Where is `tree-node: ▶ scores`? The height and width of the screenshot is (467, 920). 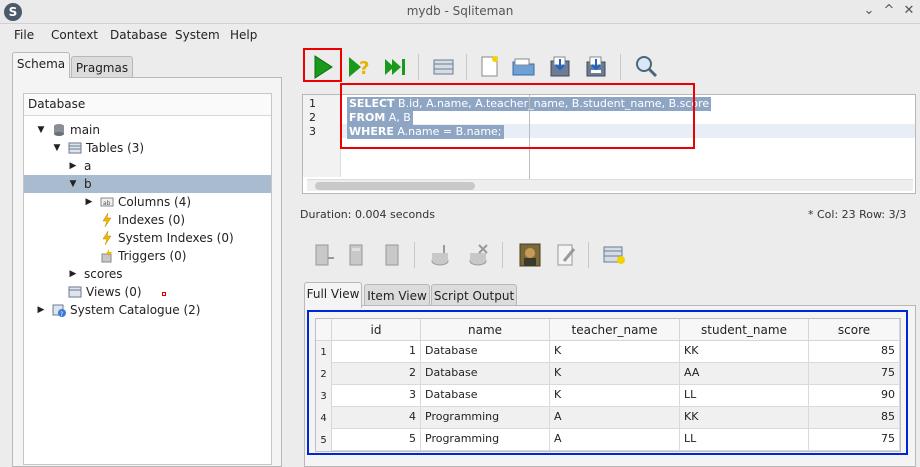 tree-node: ▶ scores is located at coordinates (147, 274).